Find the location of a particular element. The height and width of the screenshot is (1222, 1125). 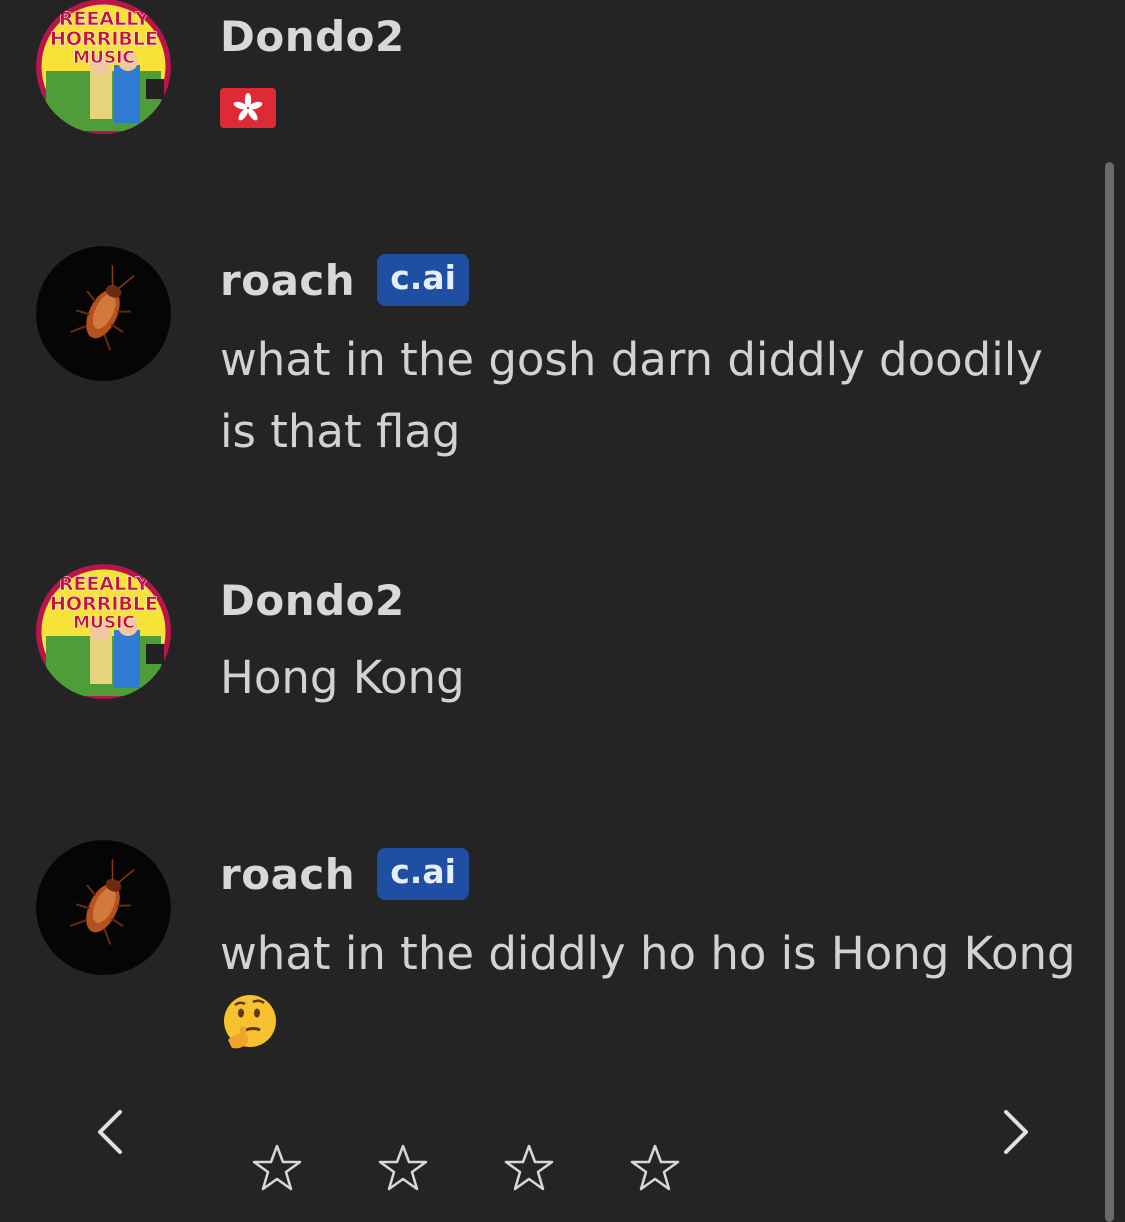

chevron-left-icon is located at coordinates (112, 1132).